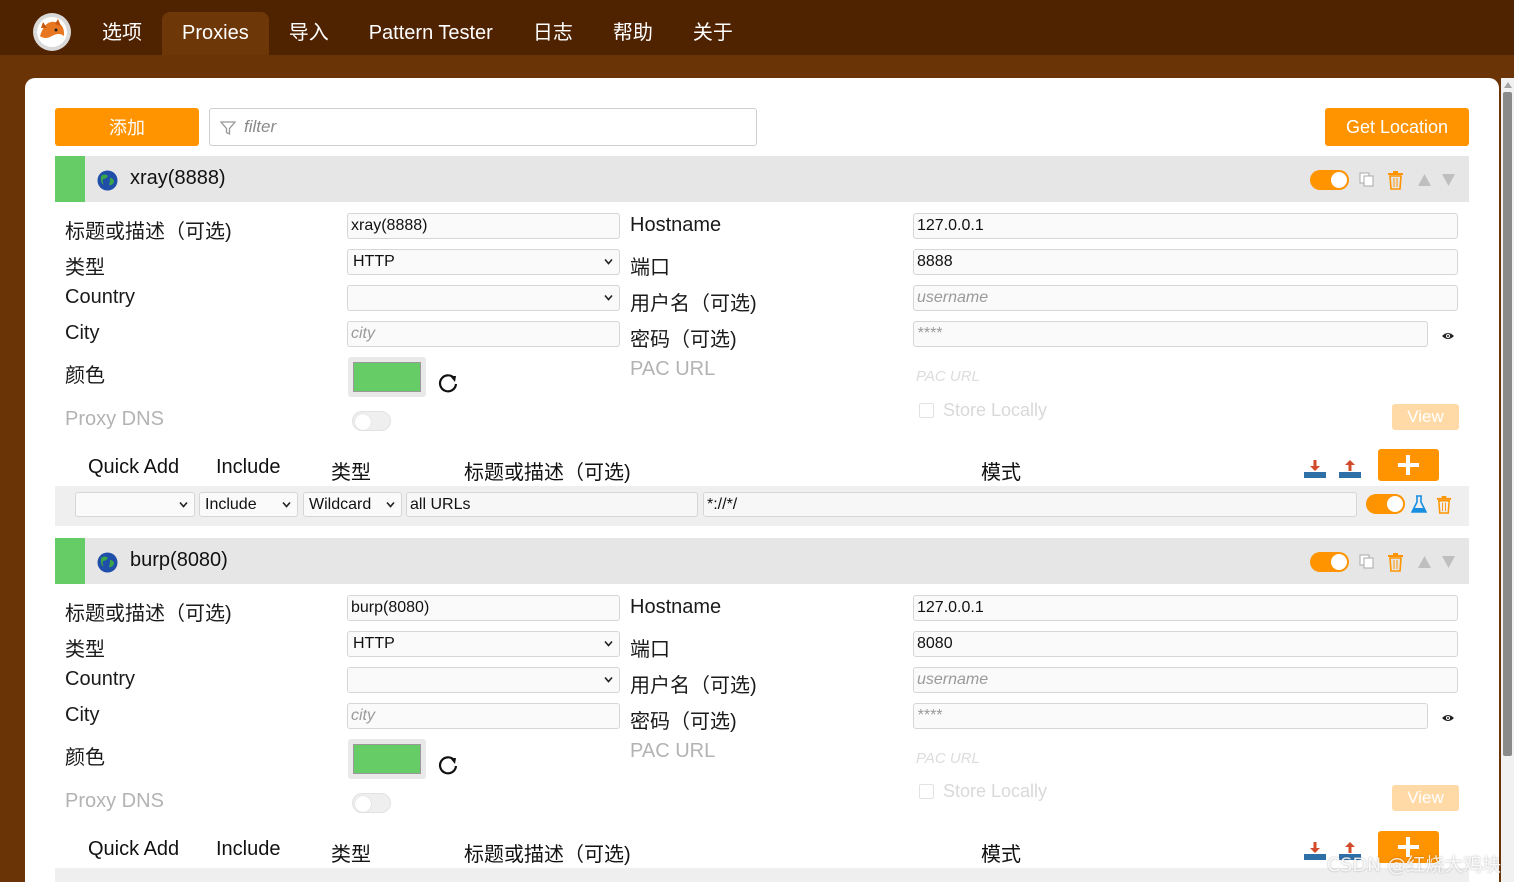 The height and width of the screenshot is (882, 1514). Describe the element at coordinates (231, 504) in the screenshot. I see `include-value: Include` at that location.